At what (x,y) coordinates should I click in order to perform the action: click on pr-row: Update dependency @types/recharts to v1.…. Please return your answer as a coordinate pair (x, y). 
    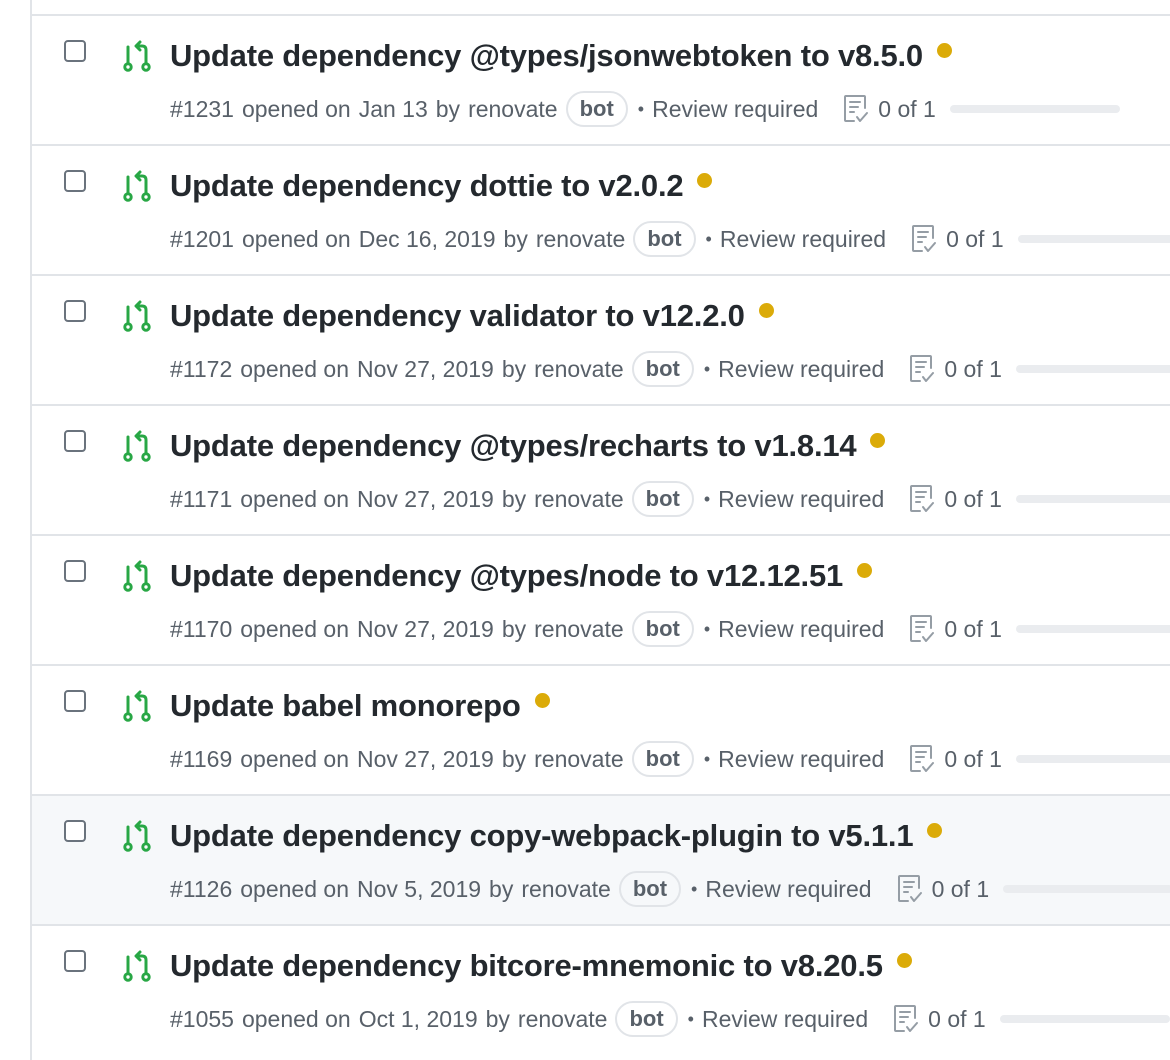
    Looking at the image, I should click on (601, 471).